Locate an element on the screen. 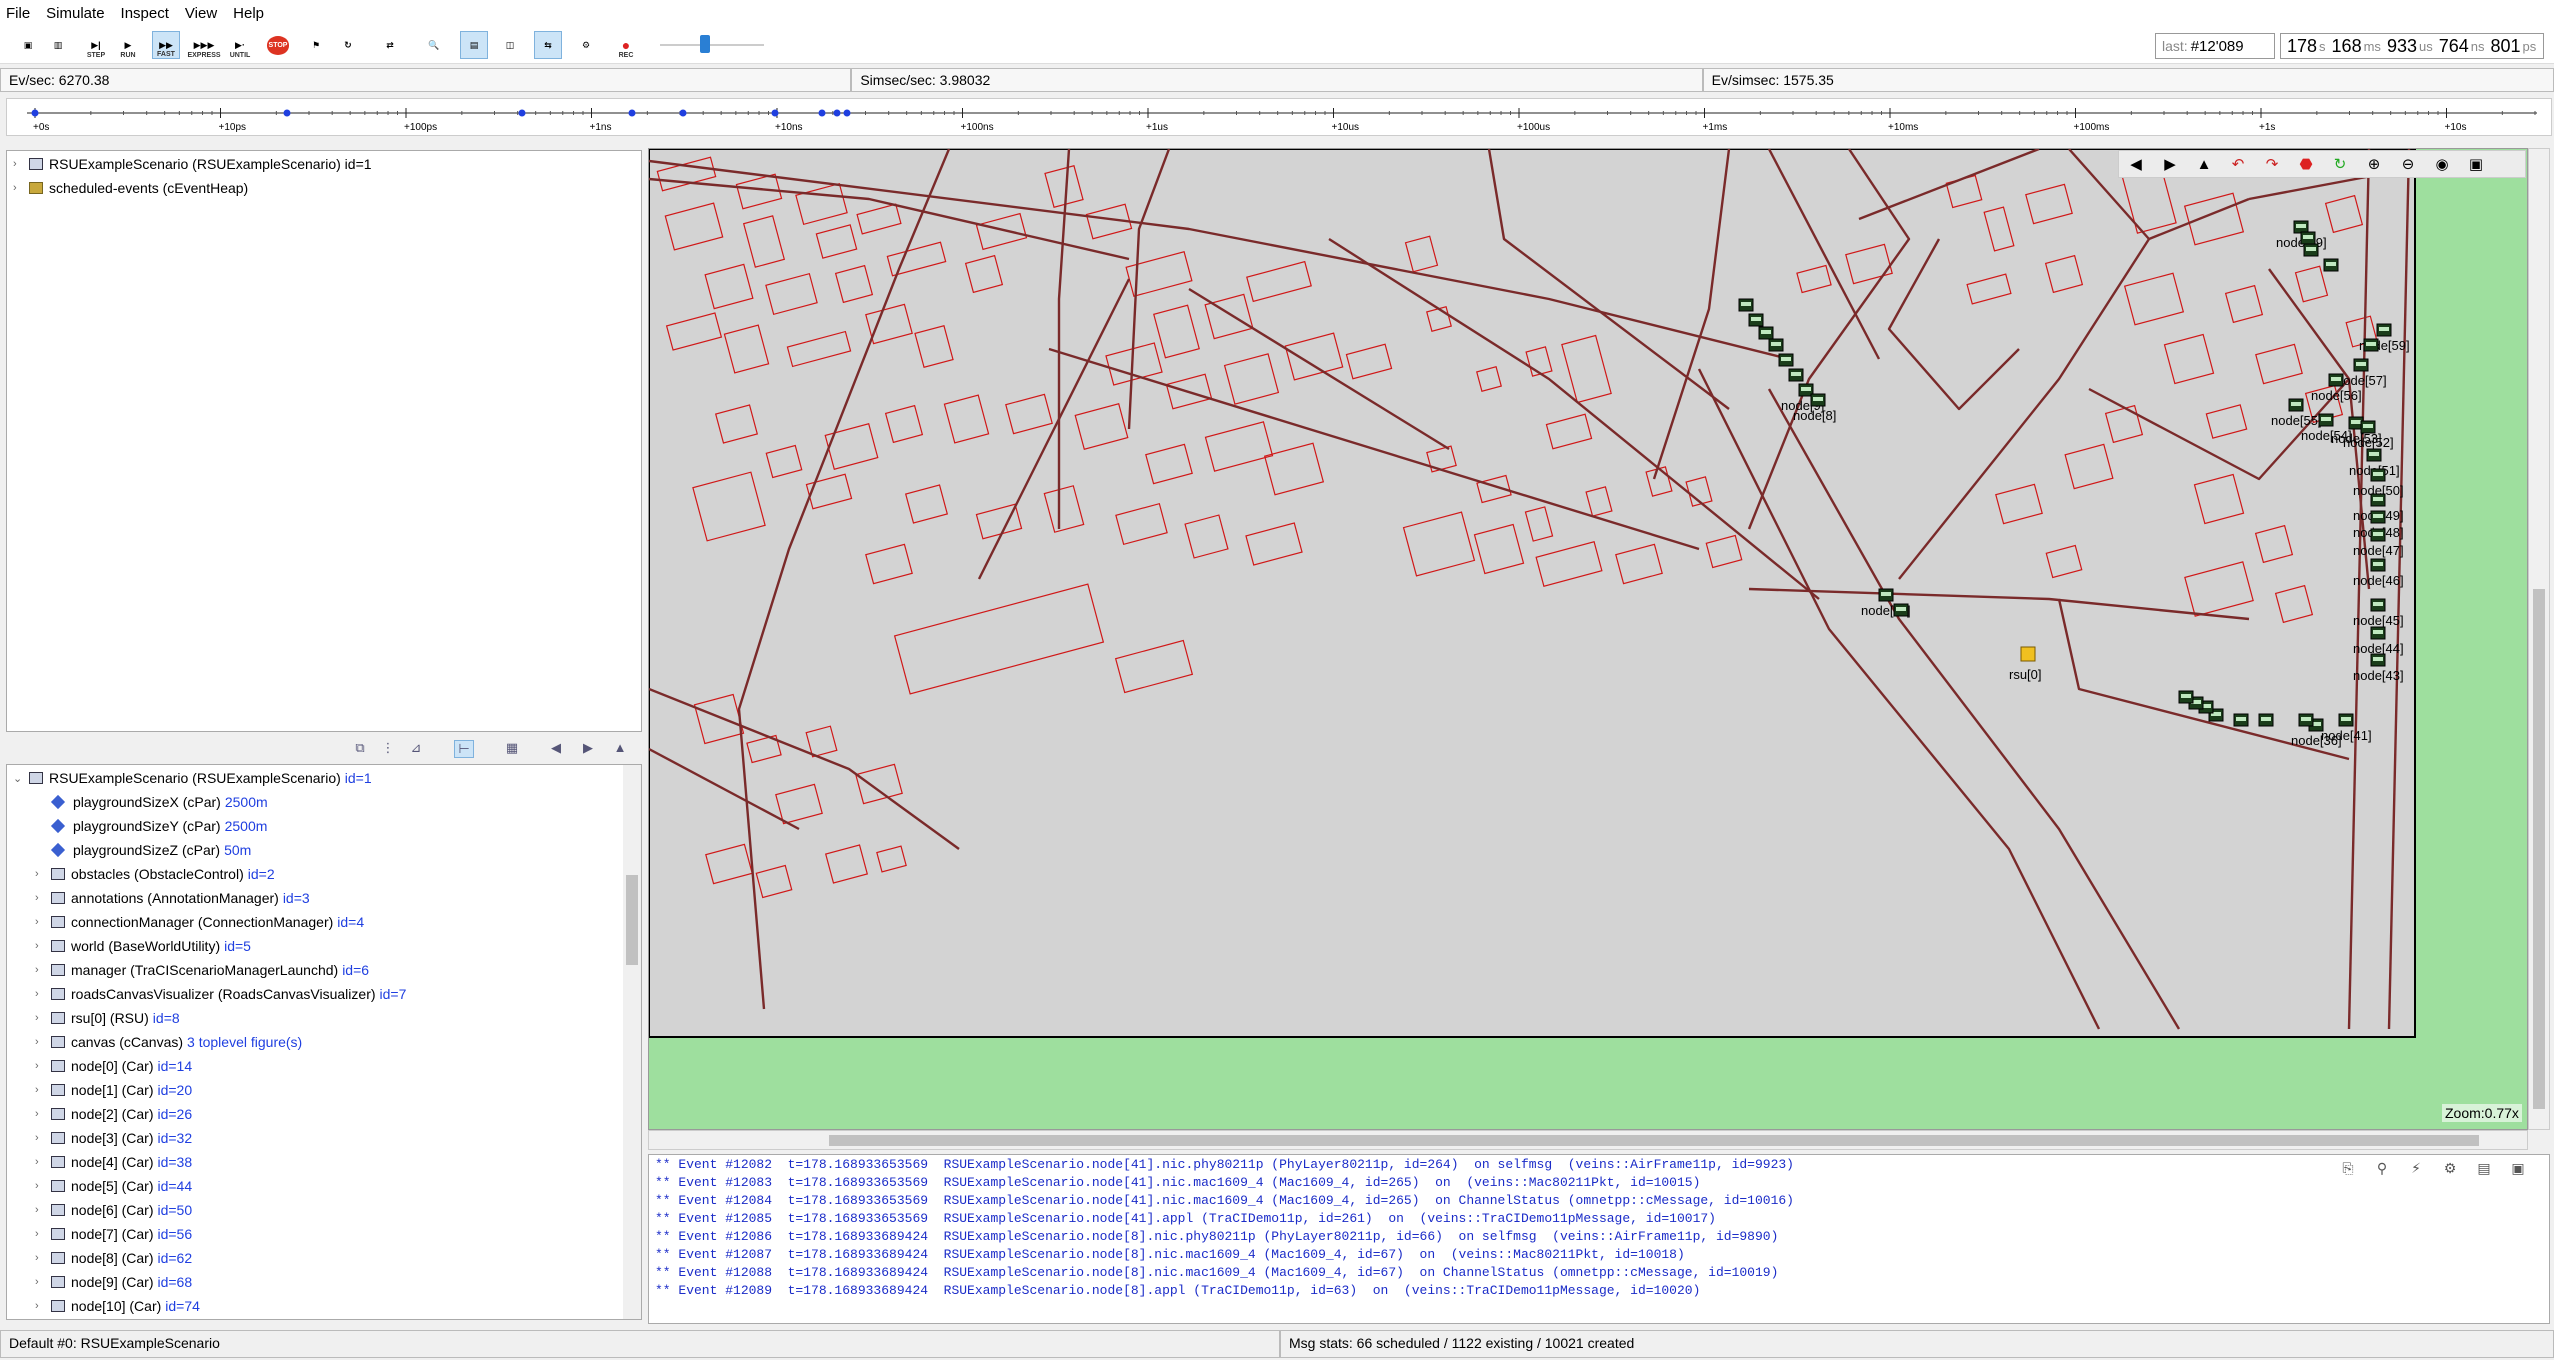 This screenshot has width=2554, height=1360. rebuild-icon: ↻ is located at coordinates (348, 45).